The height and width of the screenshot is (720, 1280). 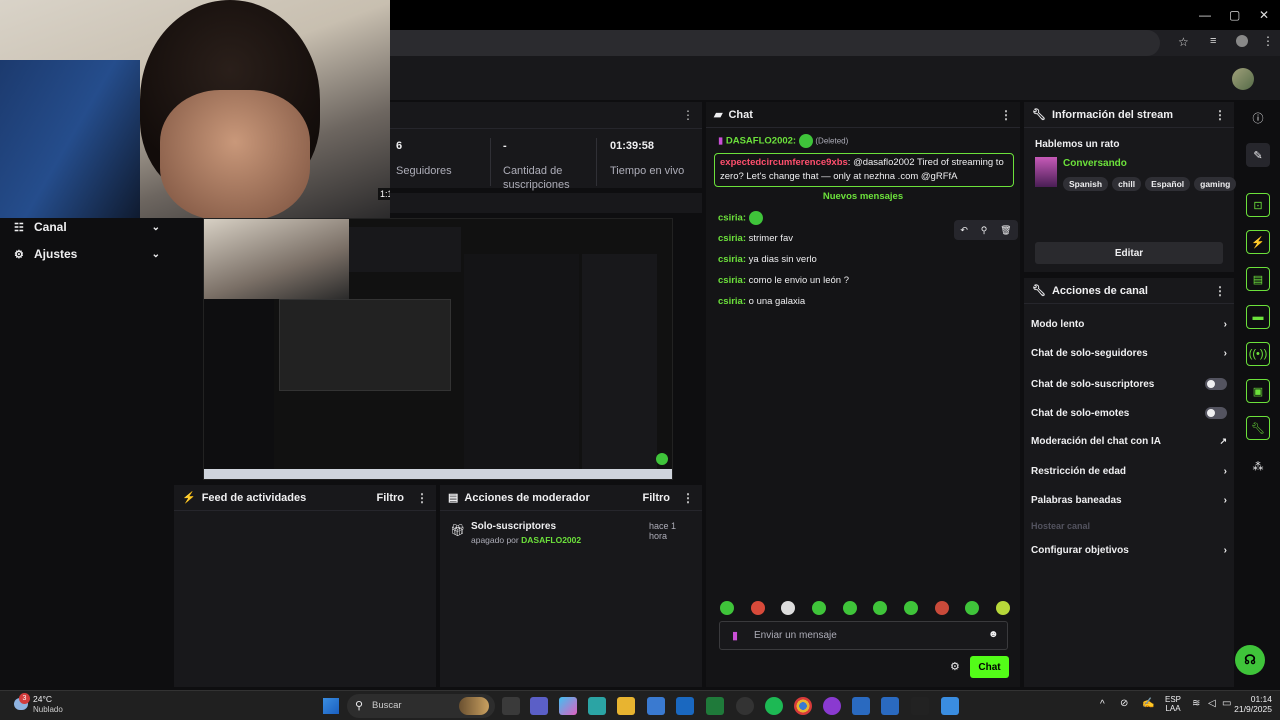 I want to click on chat-username: expectedcircumference9xbs, so click(x=784, y=162).